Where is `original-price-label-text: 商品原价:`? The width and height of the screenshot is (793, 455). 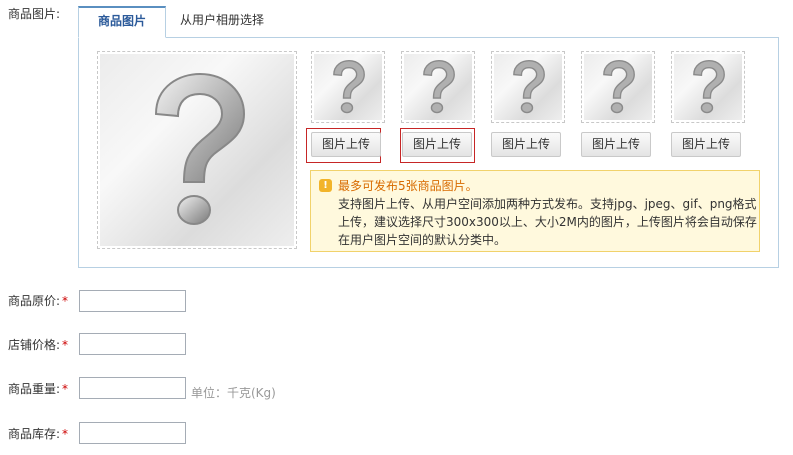
original-price-label-text: 商品原价: is located at coordinates (34, 301).